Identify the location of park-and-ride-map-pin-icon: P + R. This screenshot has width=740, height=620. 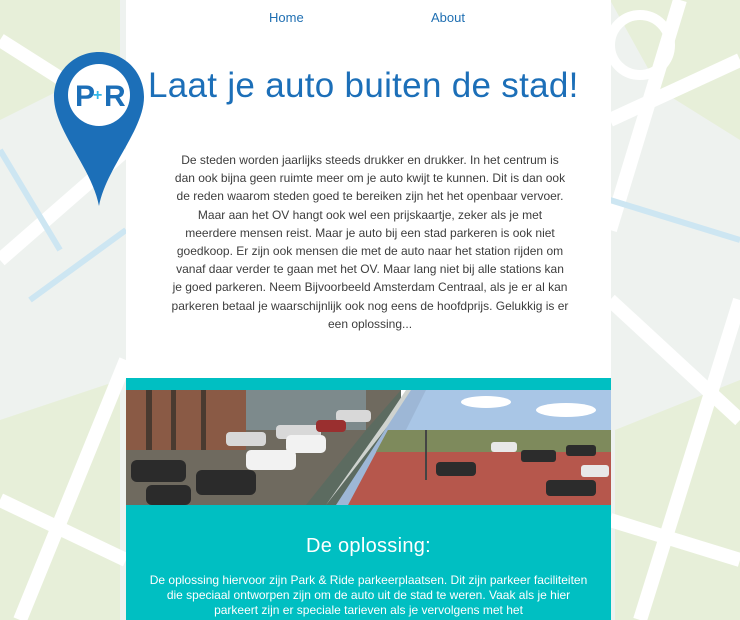
(99, 129).